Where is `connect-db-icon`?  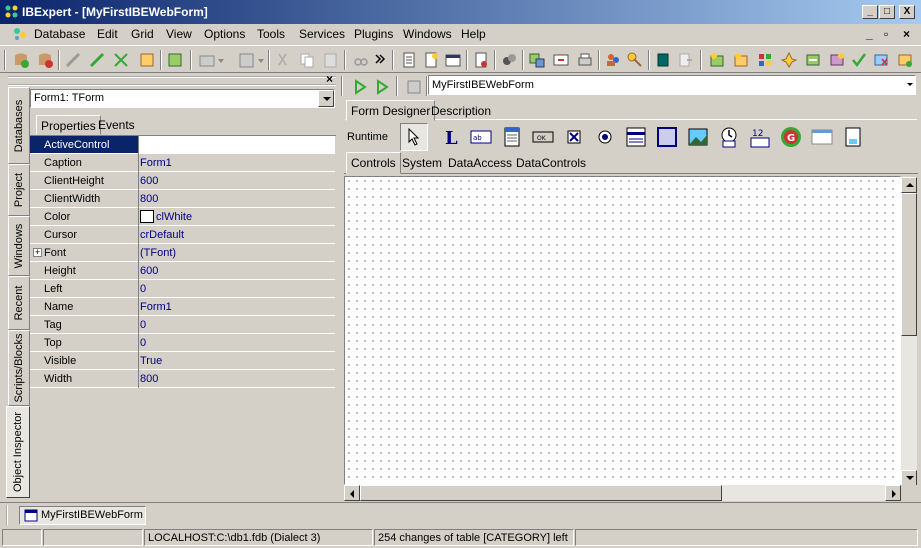
connect-db-icon is located at coordinates (73, 60).